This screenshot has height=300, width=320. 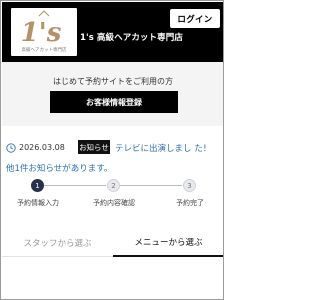 I want to click on tab-menu: メニューから選ぶ, so click(x=168, y=243).